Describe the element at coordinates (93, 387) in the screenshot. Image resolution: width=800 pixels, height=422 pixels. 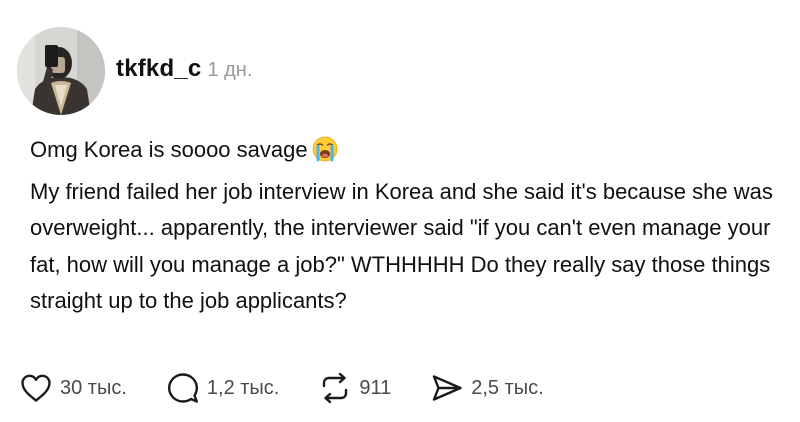
I see `like-count: 30 тыс.` at that location.